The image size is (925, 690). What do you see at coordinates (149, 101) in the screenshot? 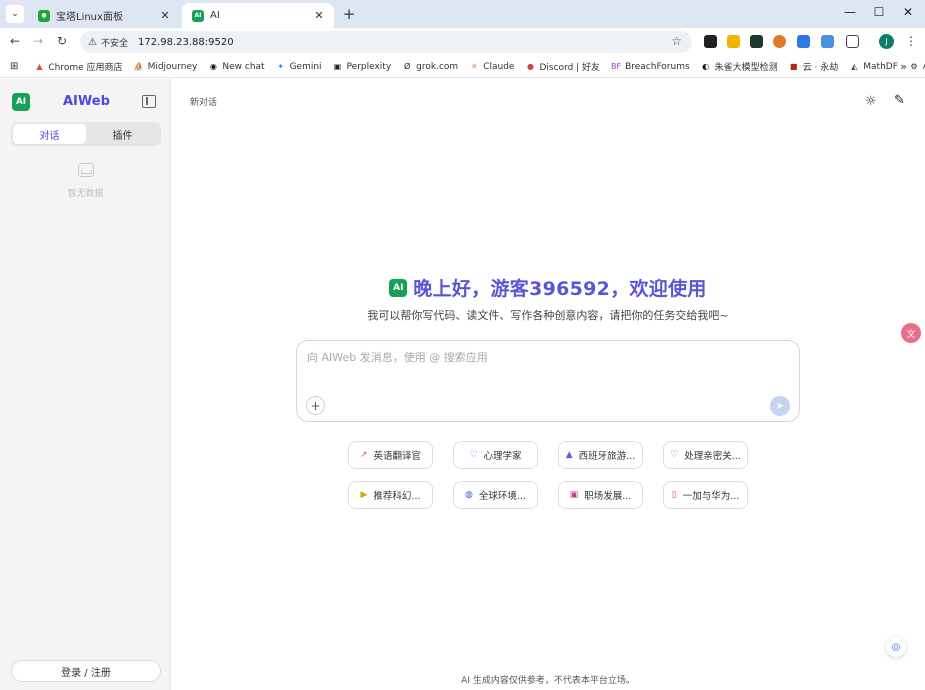
I see `collapse-sidebar-icon` at bounding box center [149, 101].